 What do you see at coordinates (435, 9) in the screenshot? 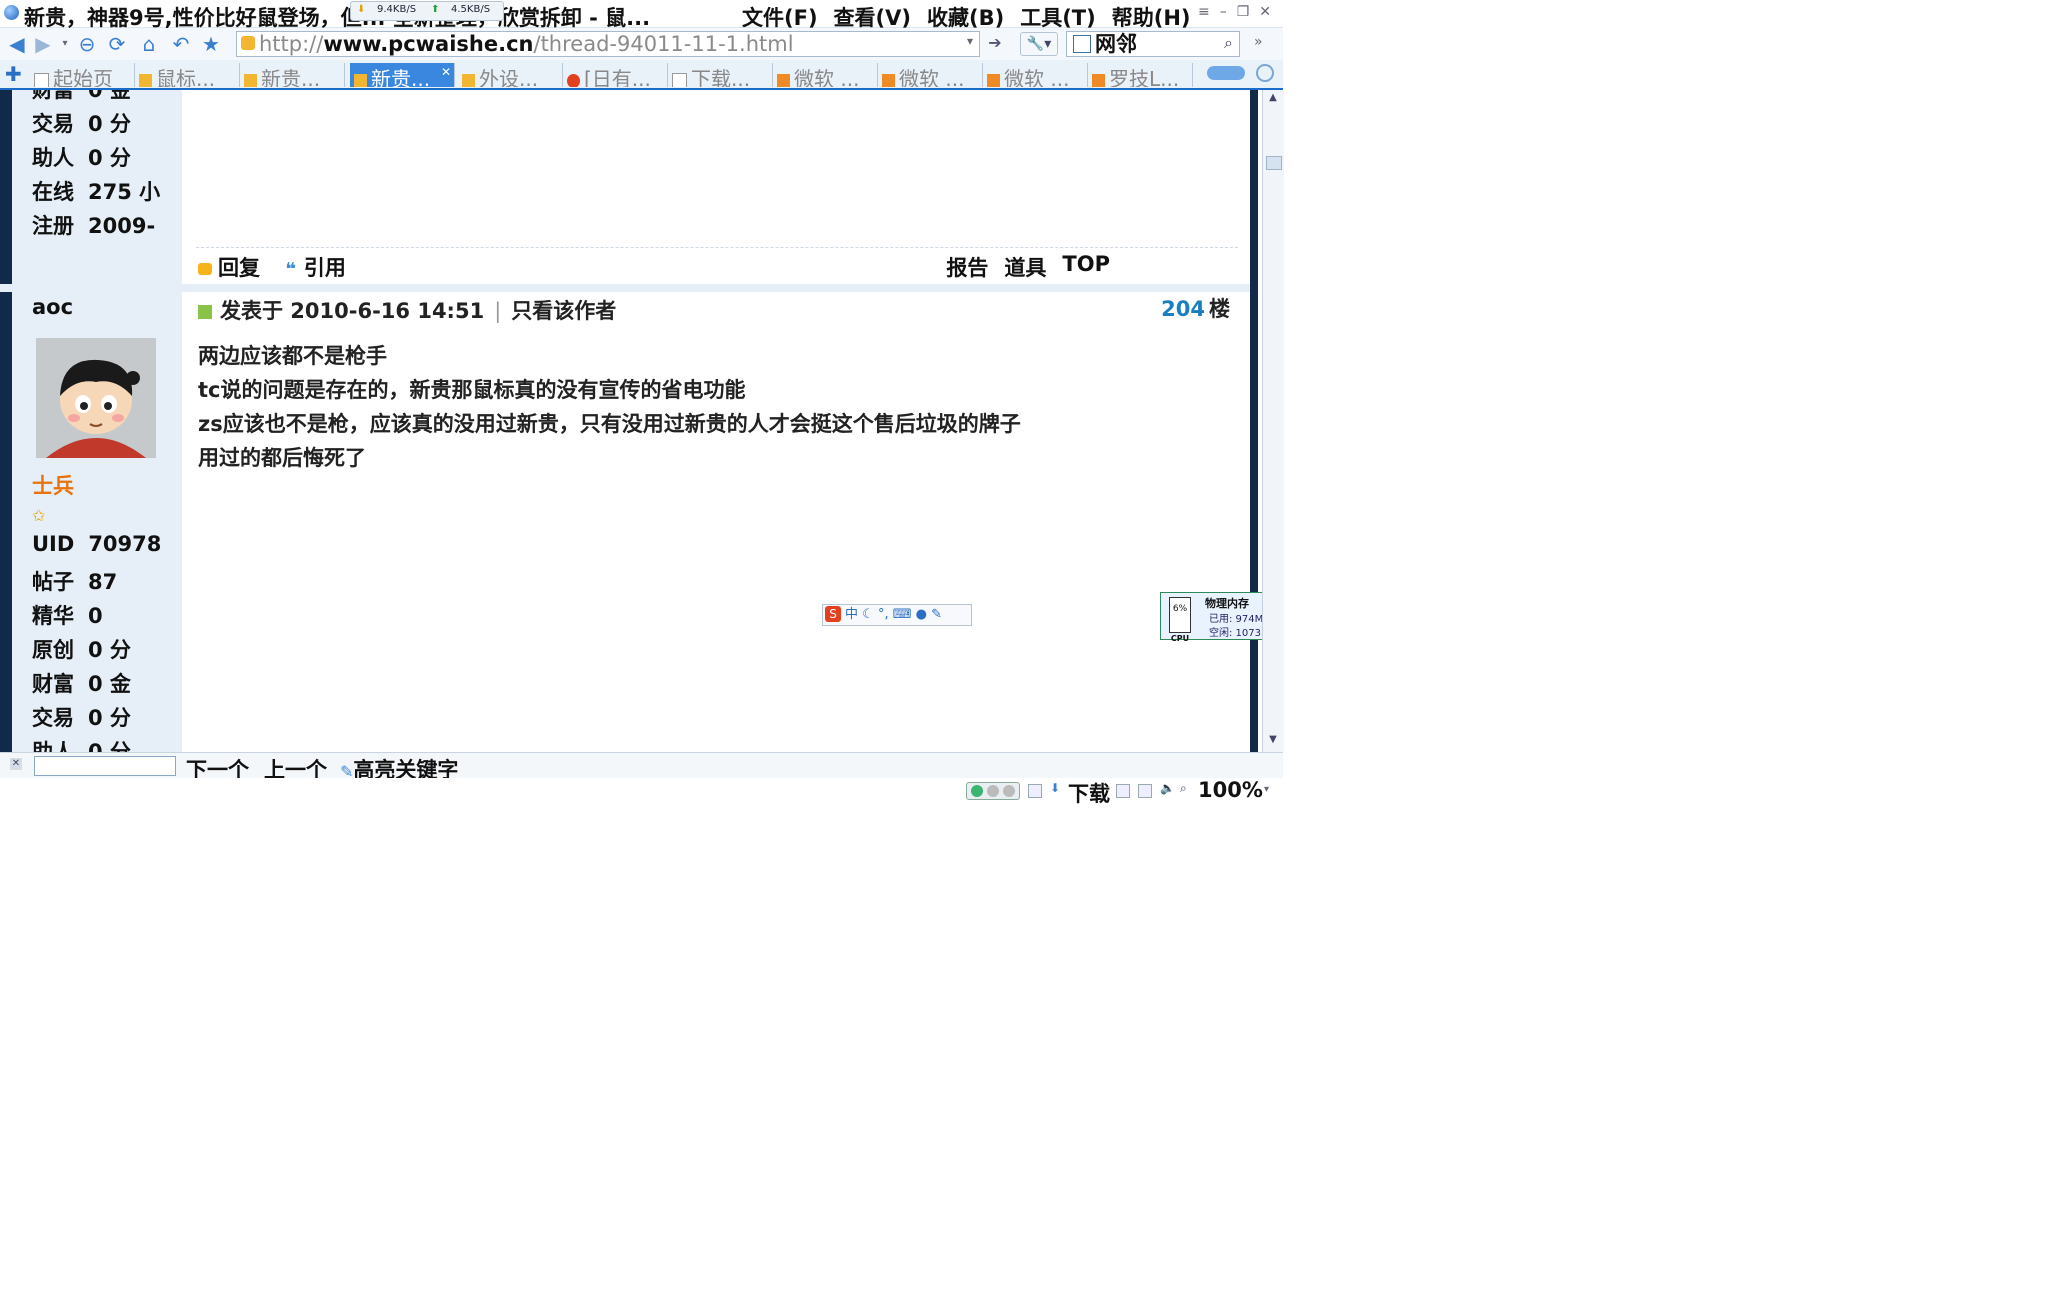
I see `upload-arrow-icon: ⬆` at bounding box center [435, 9].